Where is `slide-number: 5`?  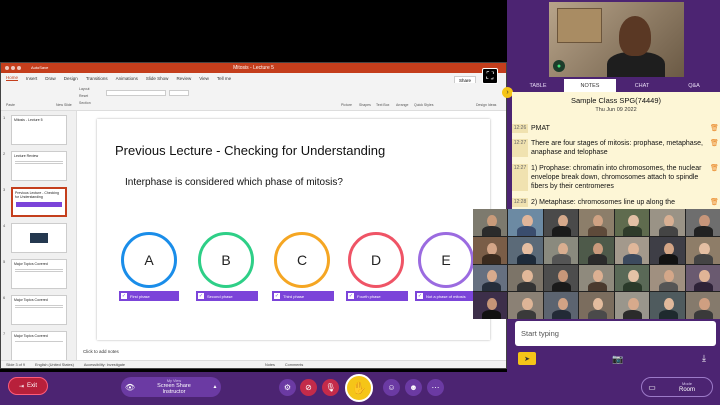 slide-number: 5 is located at coordinates (4, 261).